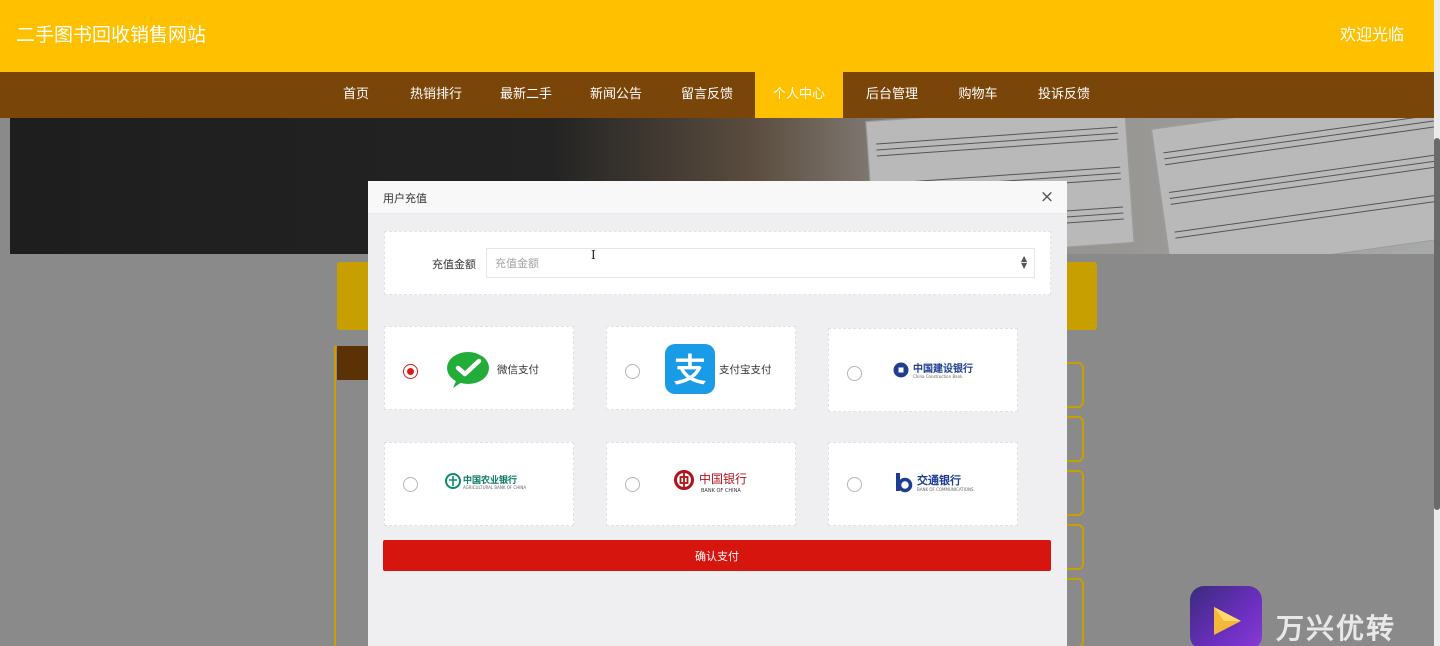 This screenshot has height=646, width=1440. What do you see at coordinates (410, 484) in the screenshot?
I see `radio-abc` at bounding box center [410, 484].